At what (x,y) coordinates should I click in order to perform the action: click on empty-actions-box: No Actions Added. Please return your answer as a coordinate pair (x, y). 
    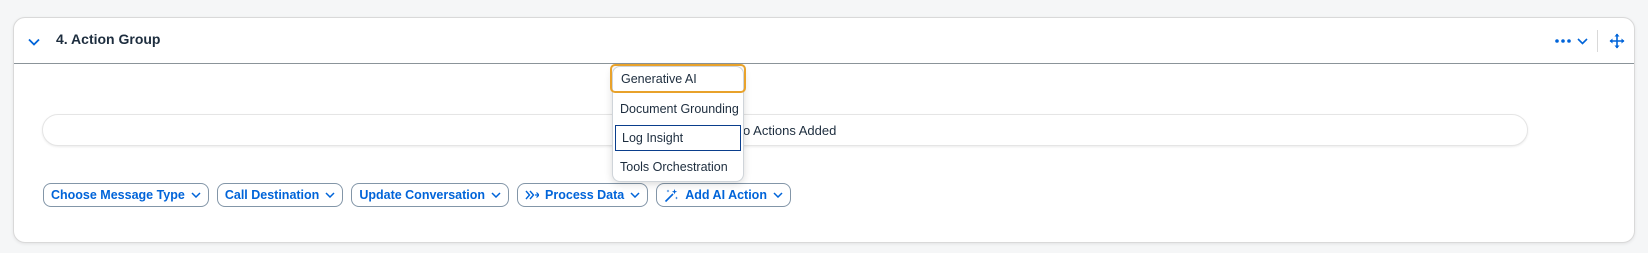
    Looking at the image, I should click on (785, 130).